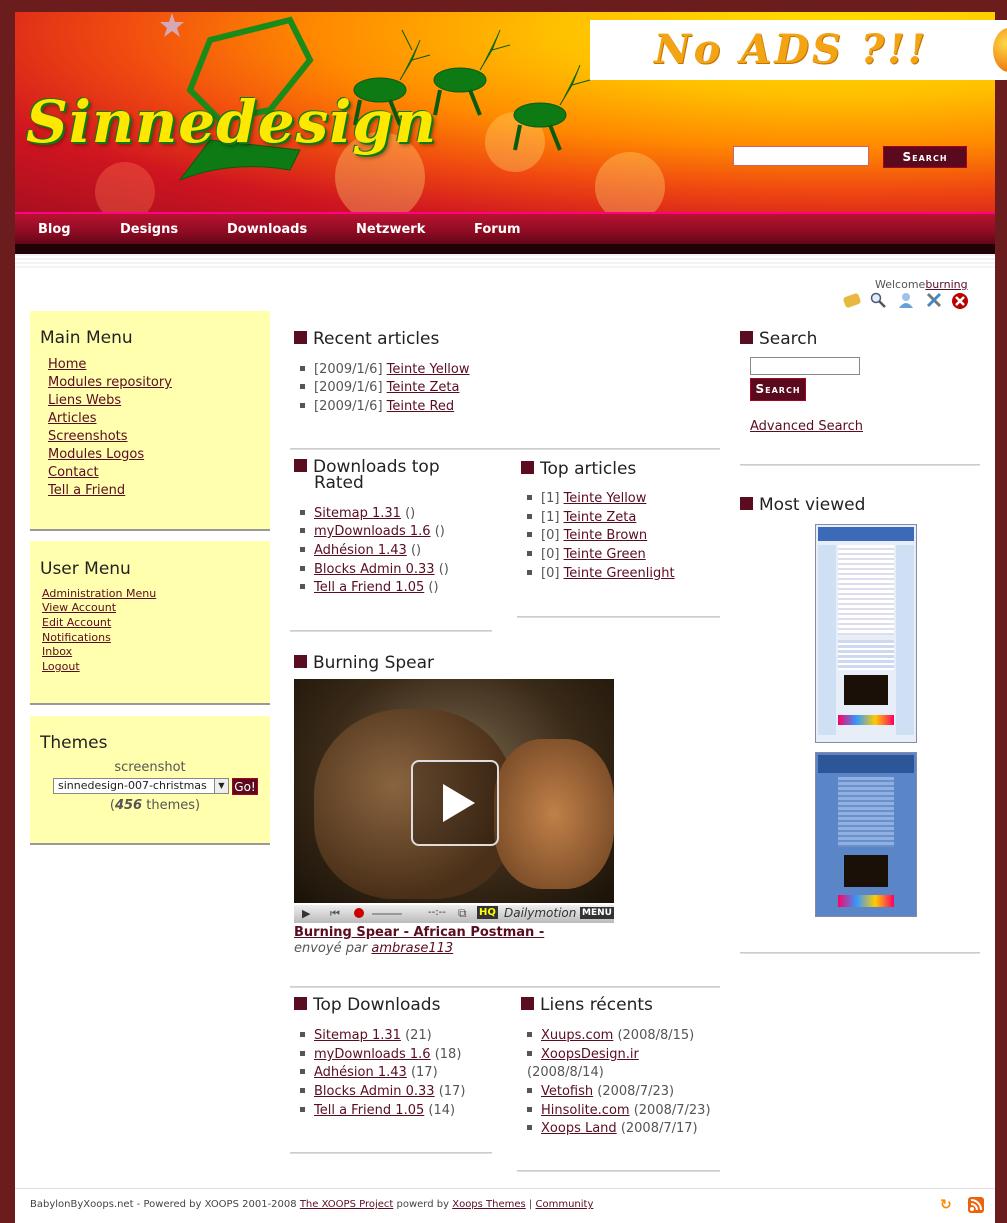 Image resolution: width=1007 pixels, height=1223 pixels. What do you see at coordinates (487, 912) in the screenshot?
I see `hq-button: HQ` at bounding box center [487, 912].